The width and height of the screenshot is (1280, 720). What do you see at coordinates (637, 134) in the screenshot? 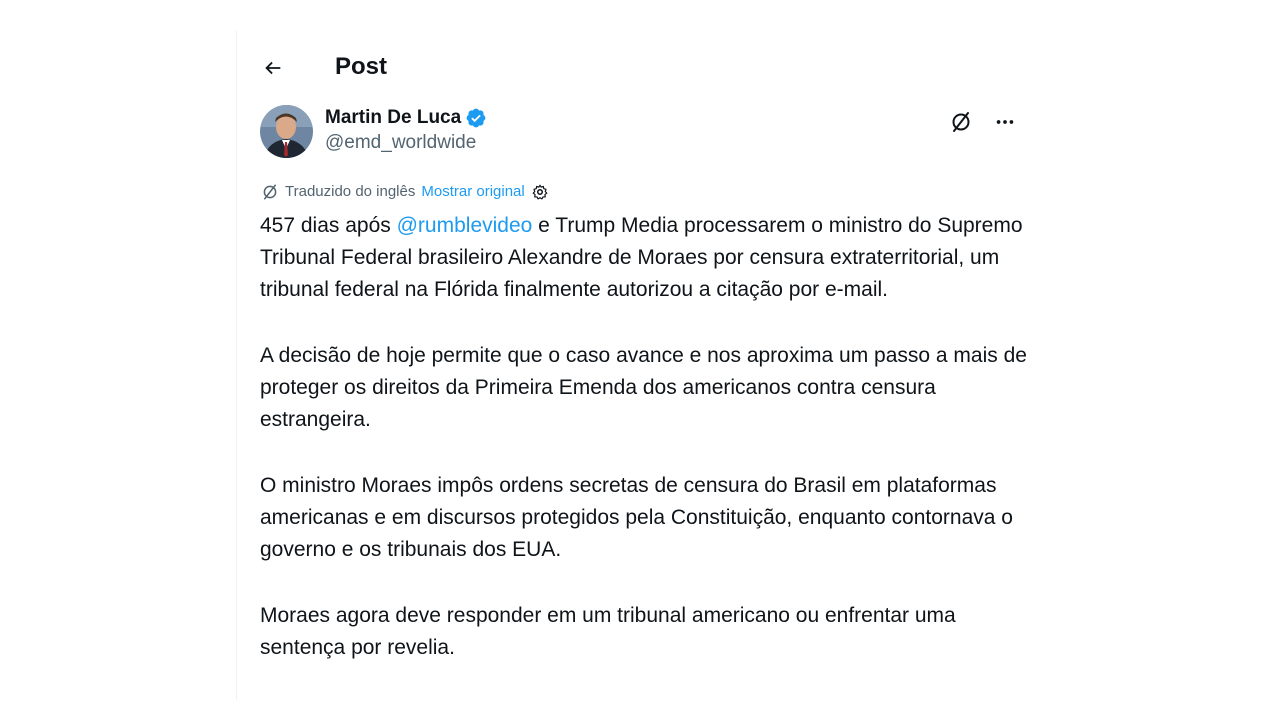
I see `author-row: Martin De Luca @emd_worldwide` at bounding box center [637, 134].